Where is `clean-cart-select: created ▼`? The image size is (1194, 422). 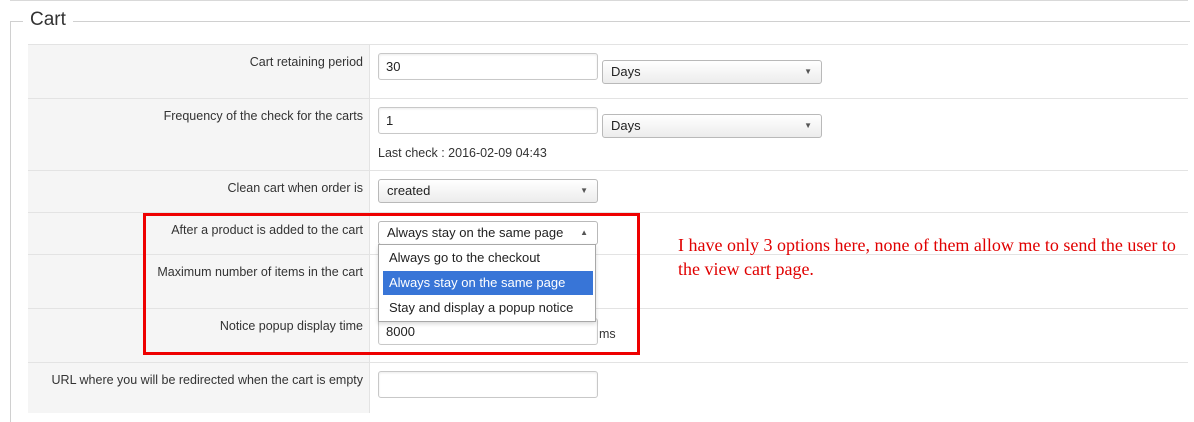
clean-cart-select: created ▼ is located at coordinates (488, 191).